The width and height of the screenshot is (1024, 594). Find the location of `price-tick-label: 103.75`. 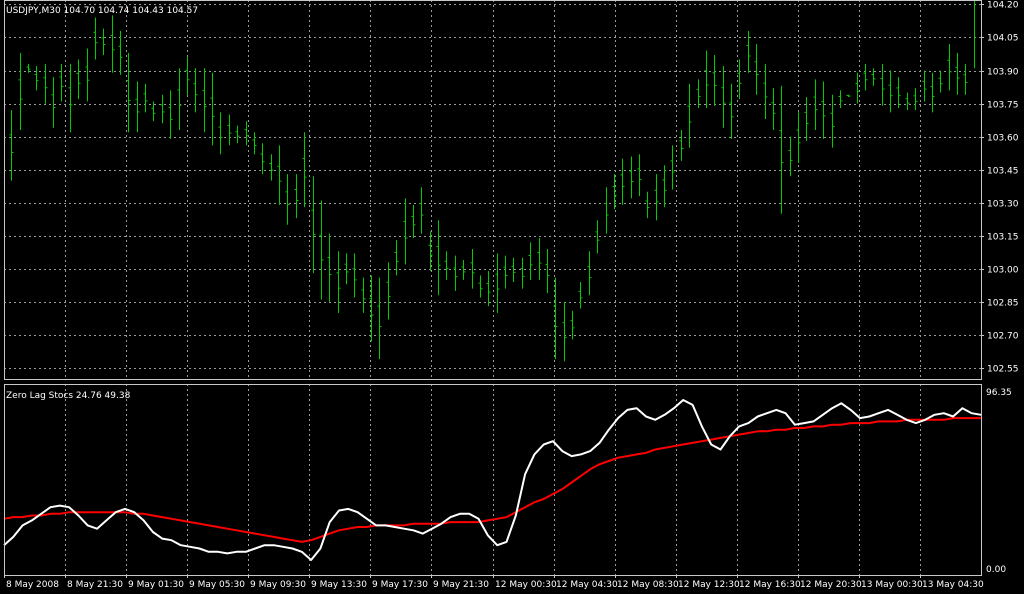

price-tick-label: 103.75 is located at coordinates (1003, 106).